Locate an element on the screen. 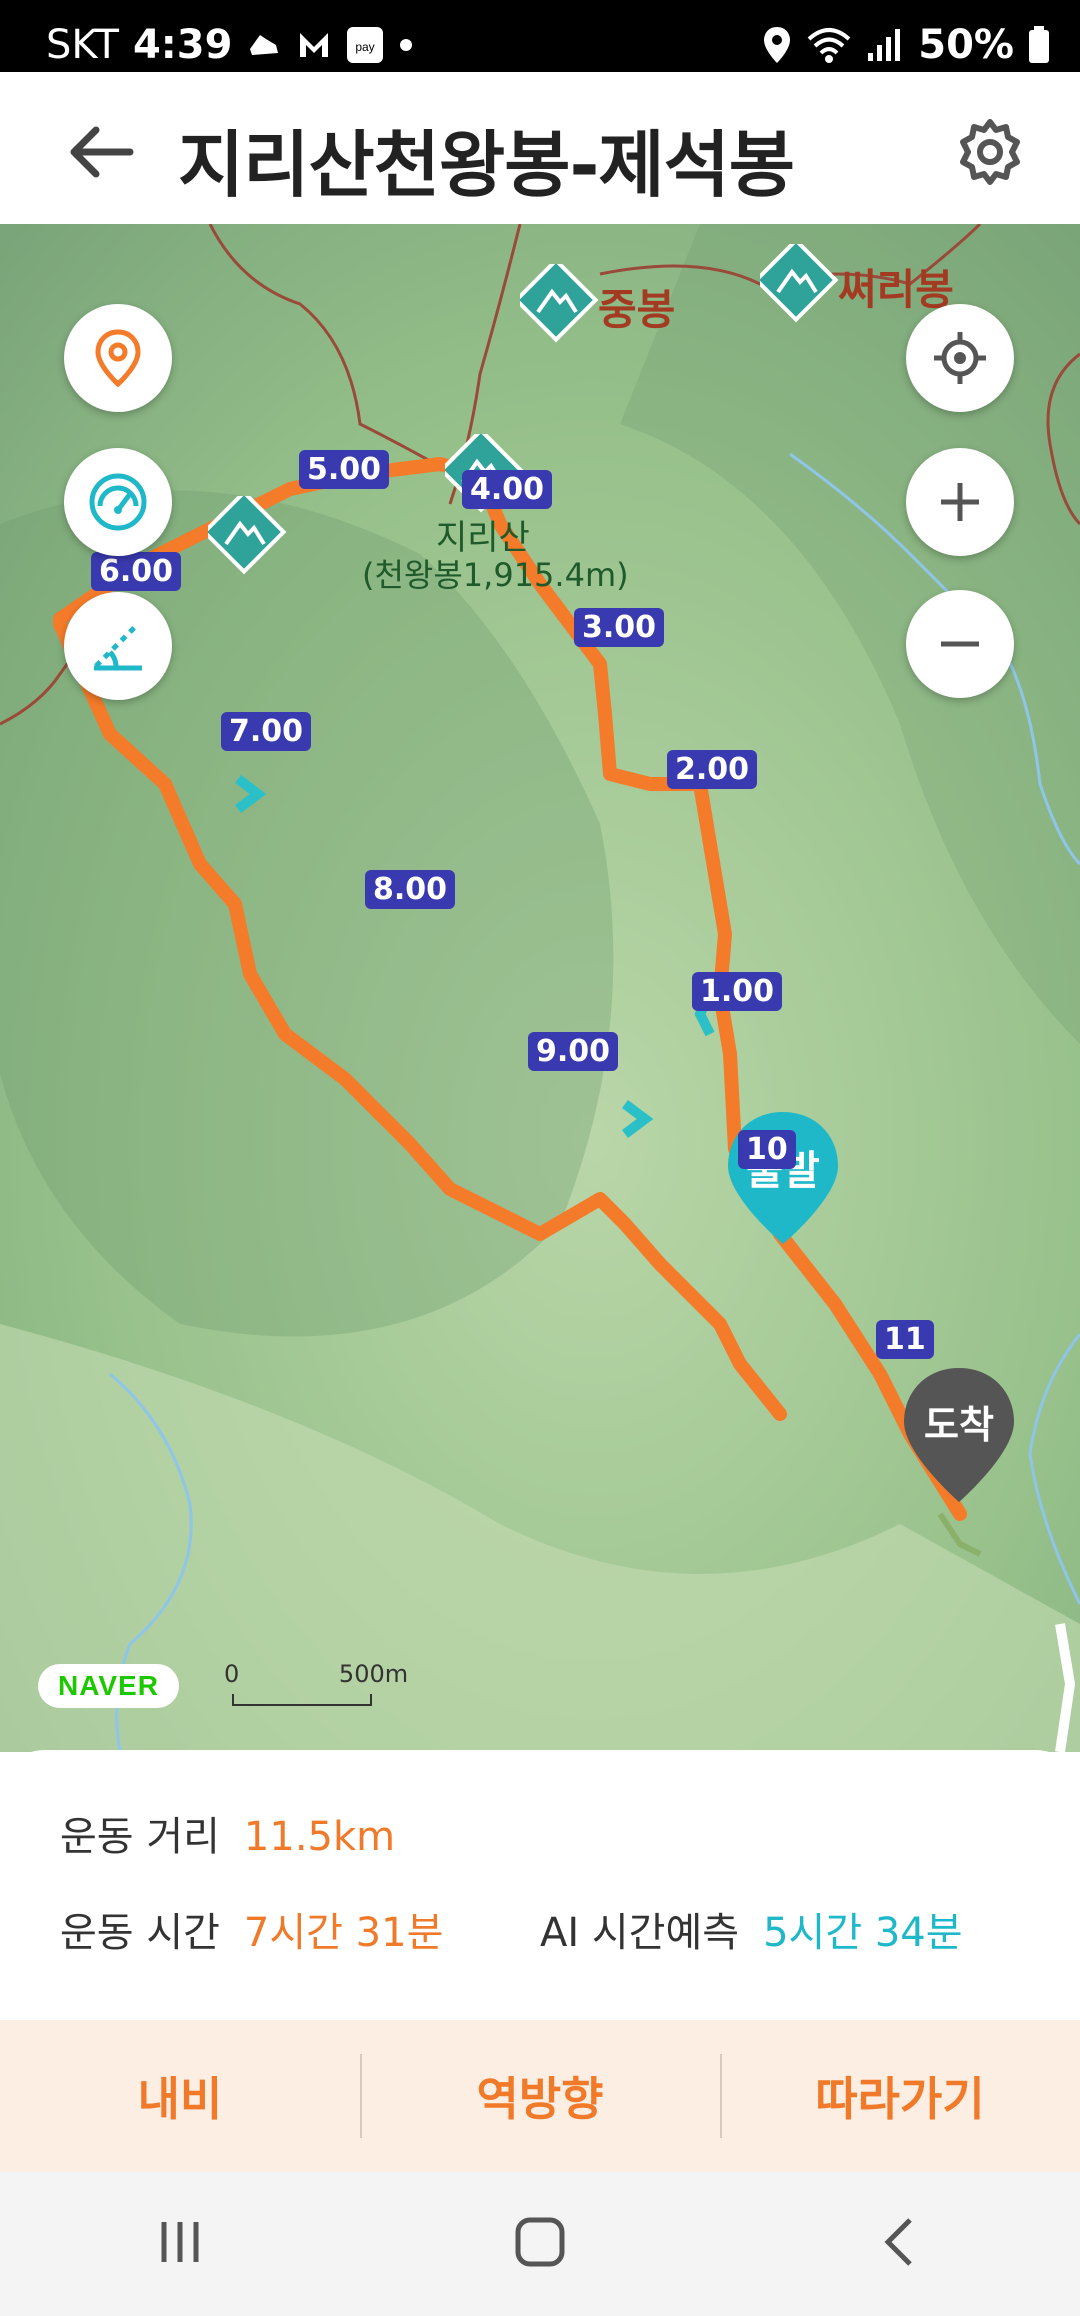  settings-button is located at coordinates (990, 152).